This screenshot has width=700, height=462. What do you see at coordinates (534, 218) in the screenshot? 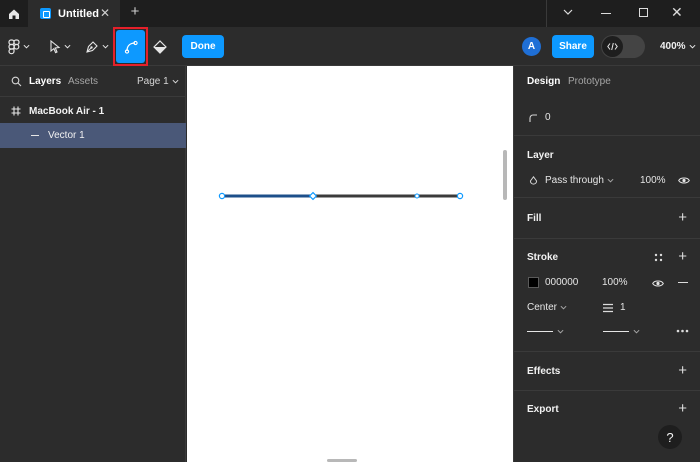
I see `fill-section-title: Fill` at bounding box center [534, 218].